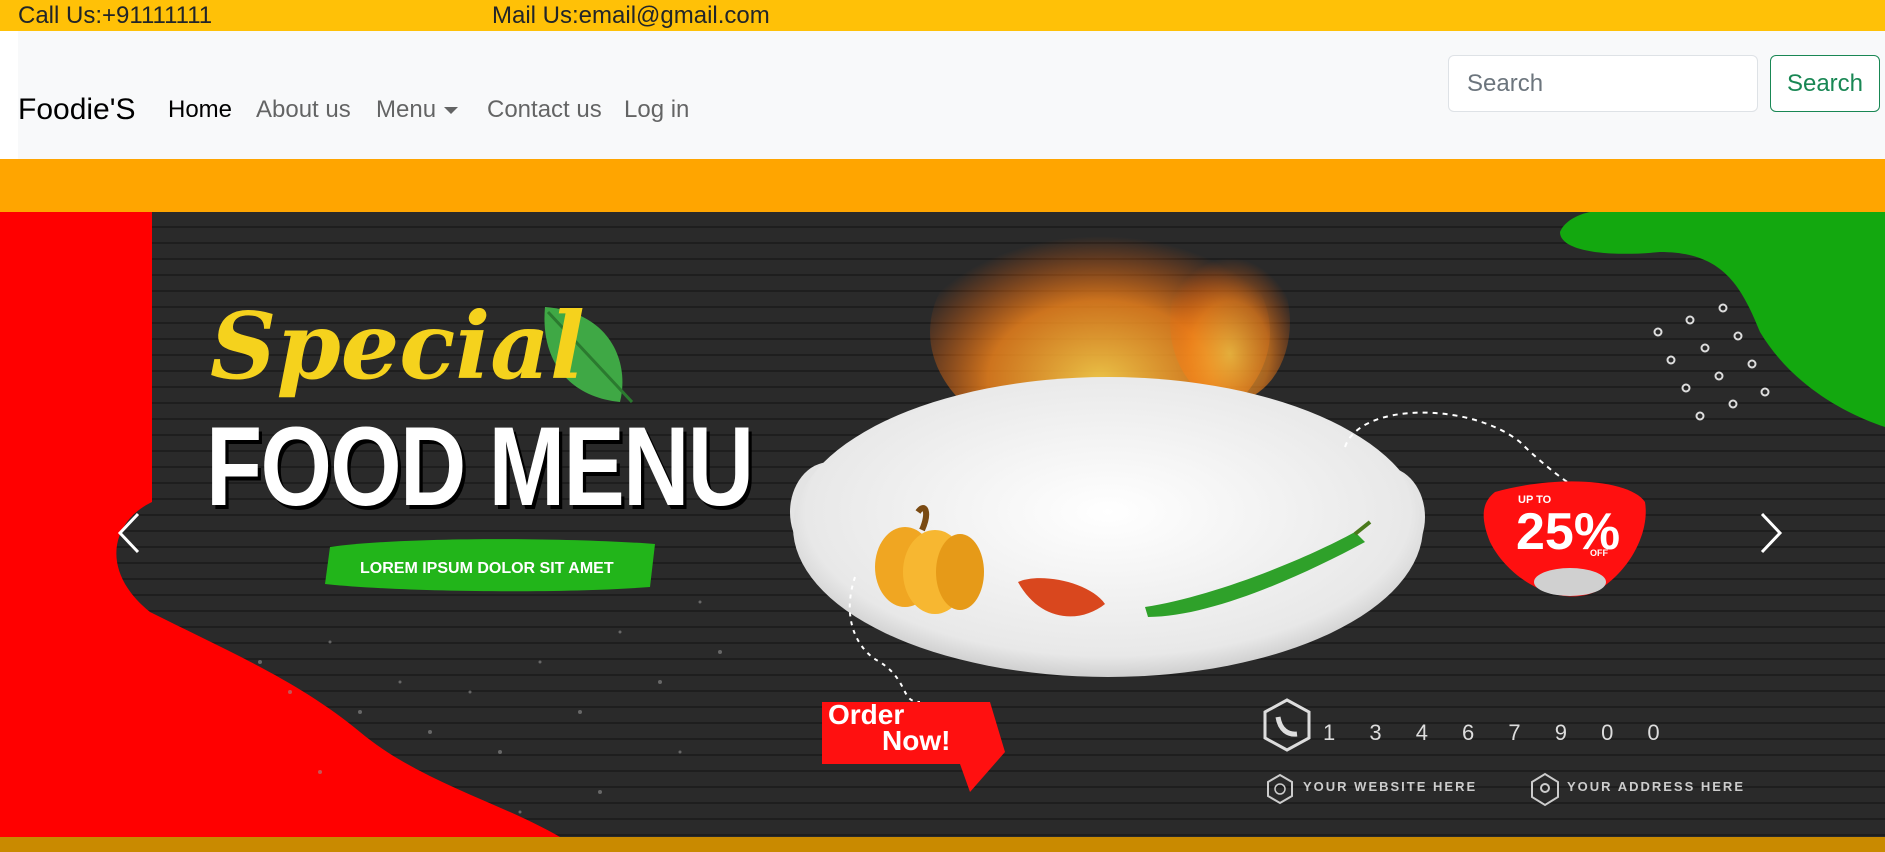 This screenshot has width=1885, height=852. What do you see at coordinates (451, 111) in the screenshot?
I see `caret-down-icon` at bounding box center [451, 111].